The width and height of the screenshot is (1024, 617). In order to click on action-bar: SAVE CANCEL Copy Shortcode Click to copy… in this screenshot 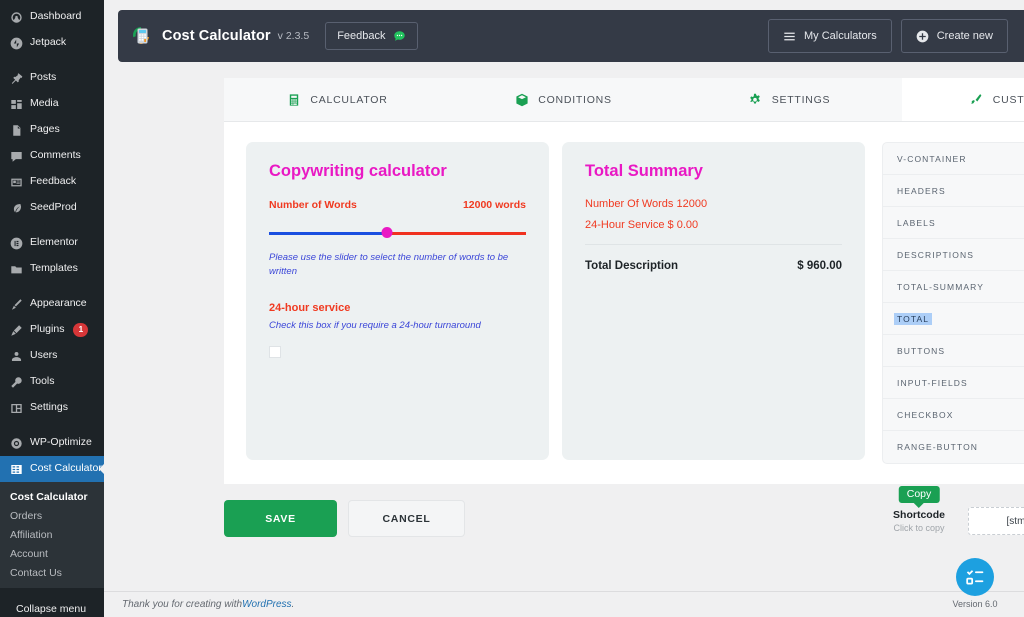, I will do `click(624, 513)`.